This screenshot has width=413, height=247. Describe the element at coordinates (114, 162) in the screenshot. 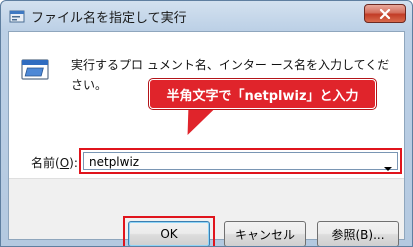

I see `command-input: netplwiz` at that location.